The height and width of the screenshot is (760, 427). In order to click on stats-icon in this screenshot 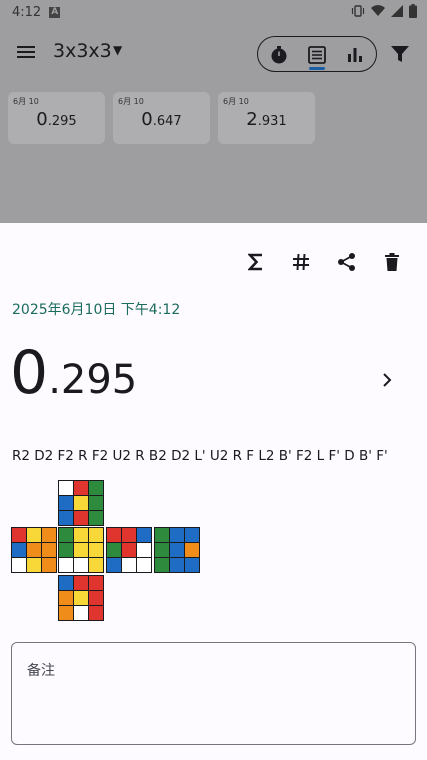, I will do `click(355, 55)`.